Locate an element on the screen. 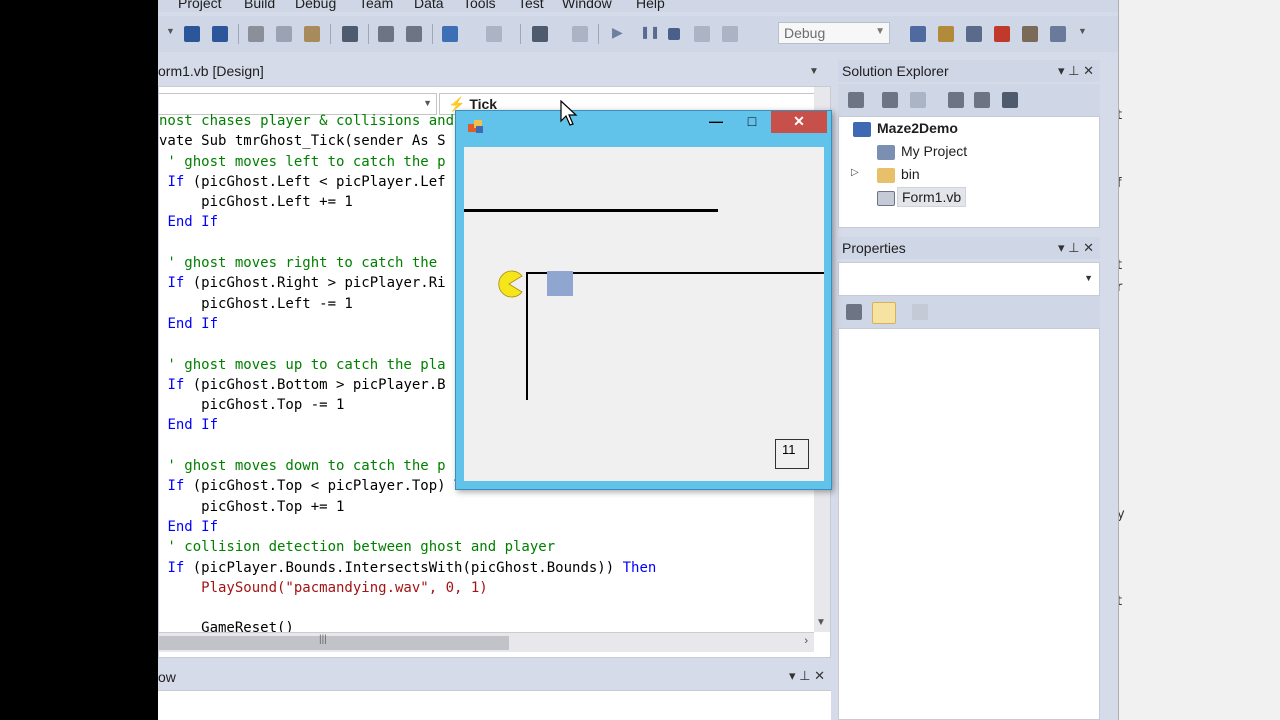 The image size is (1280, 720). tab-form1-design: orm1.vb [Design] is located at coordinates (258, 72).